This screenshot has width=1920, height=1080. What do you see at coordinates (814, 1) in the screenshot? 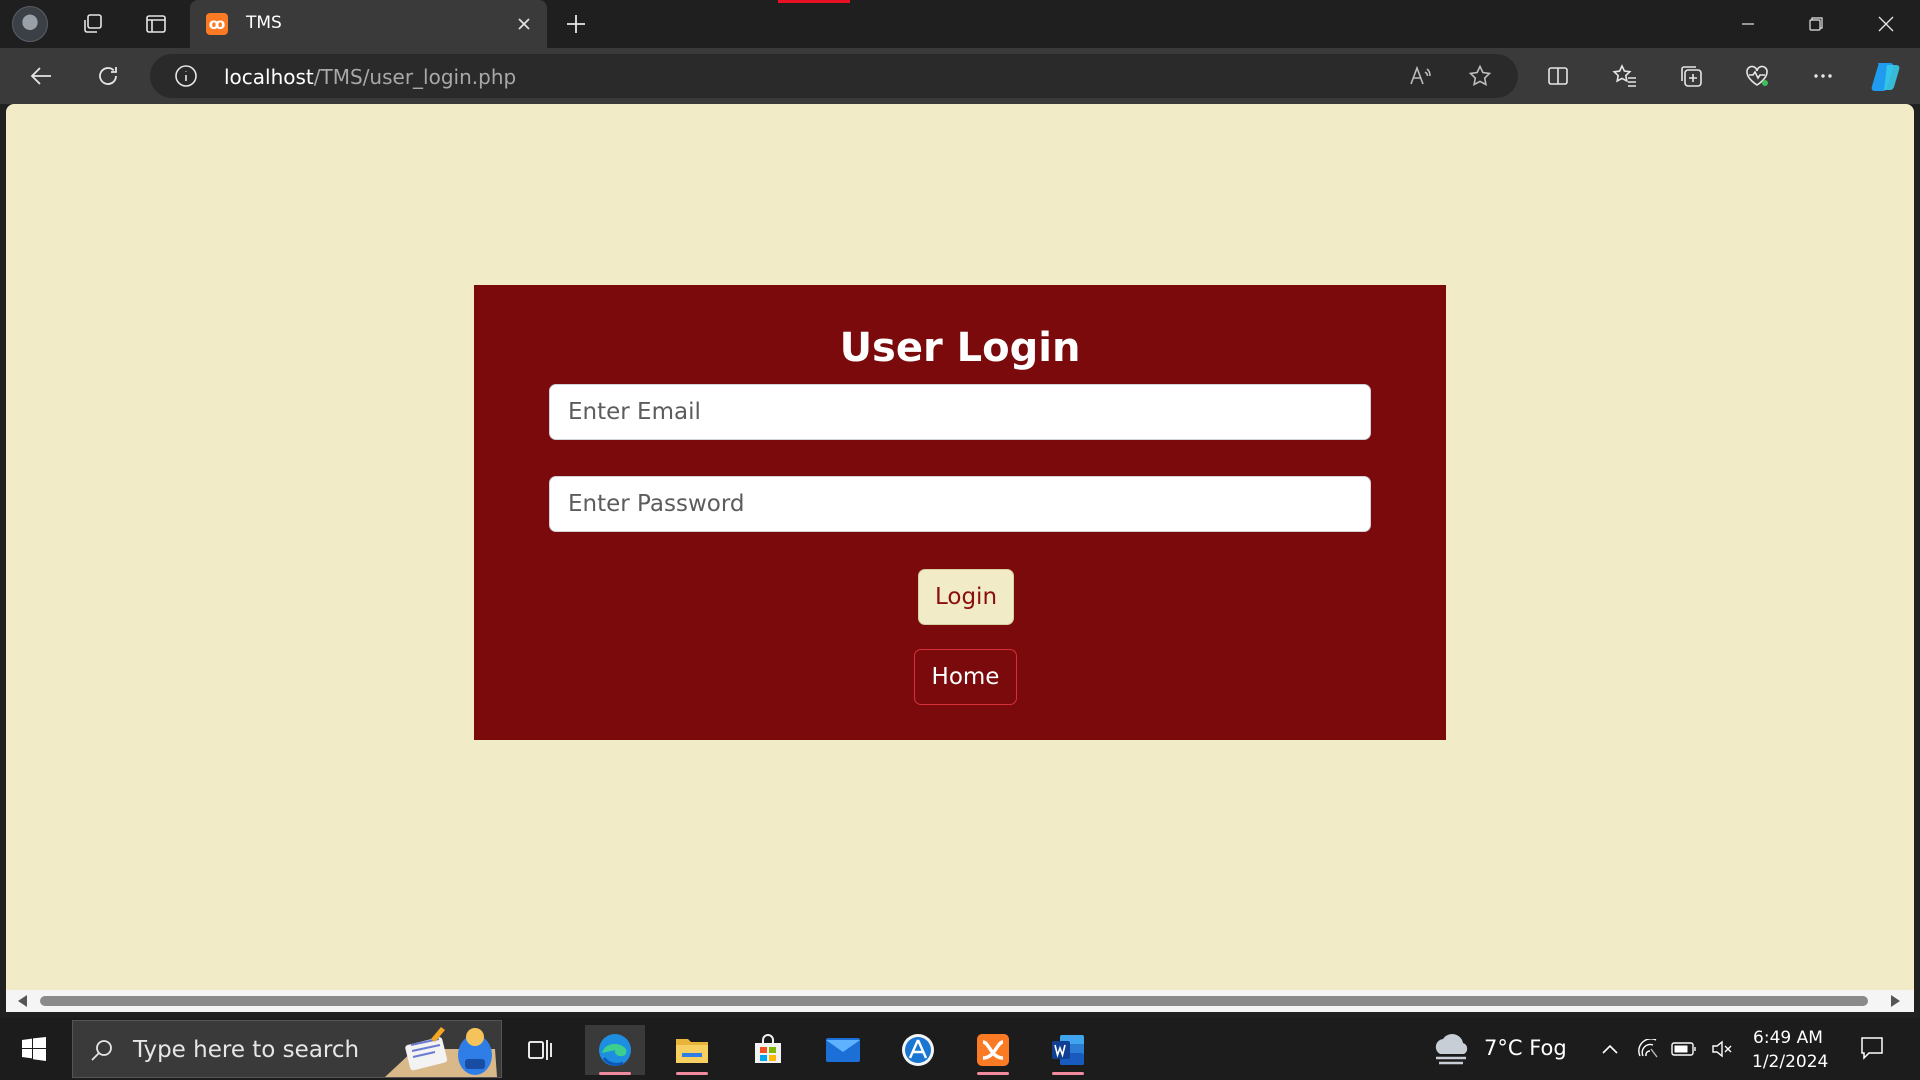
I see `loading-indicator` at bounding box center [814, 1].